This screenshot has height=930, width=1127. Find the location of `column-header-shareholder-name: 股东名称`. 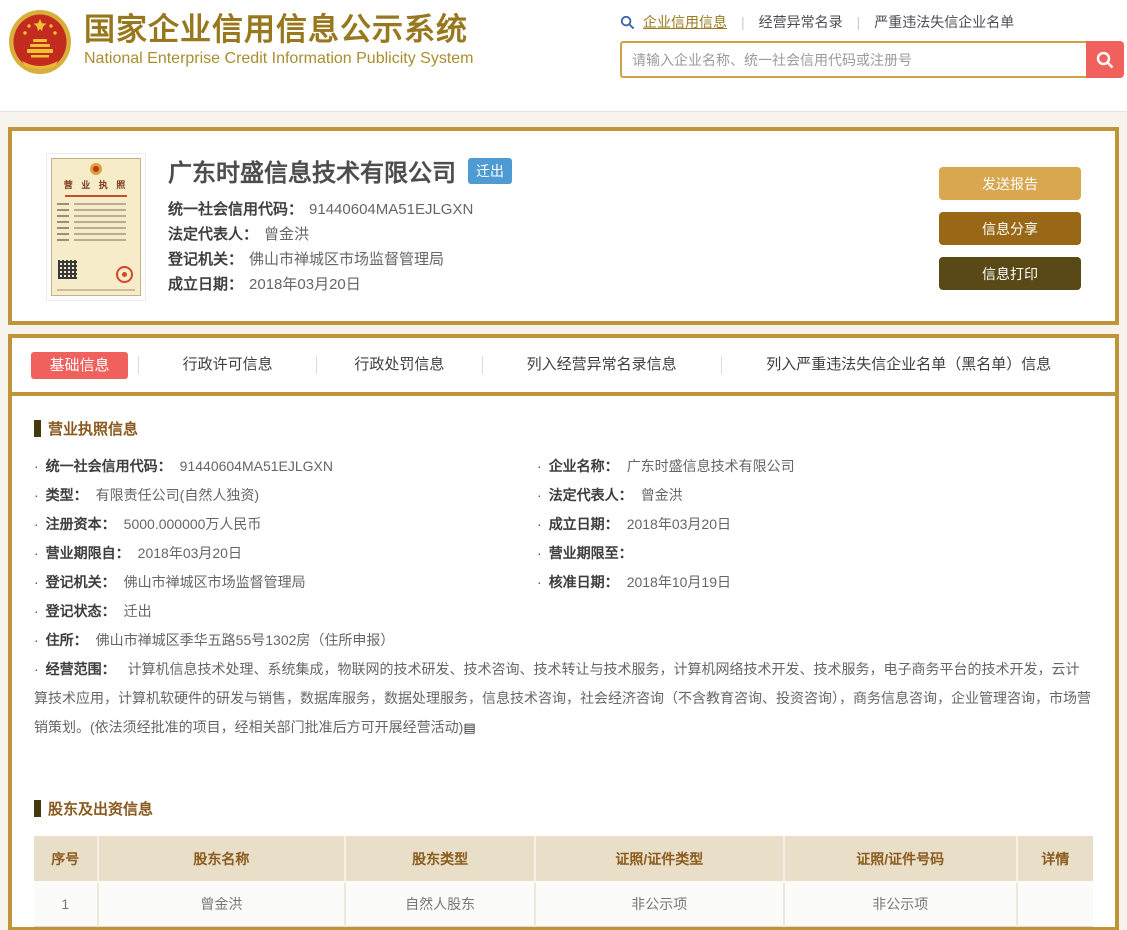

column-header-shareholder-name: 股东名称 is located at coordinates (222, 859).